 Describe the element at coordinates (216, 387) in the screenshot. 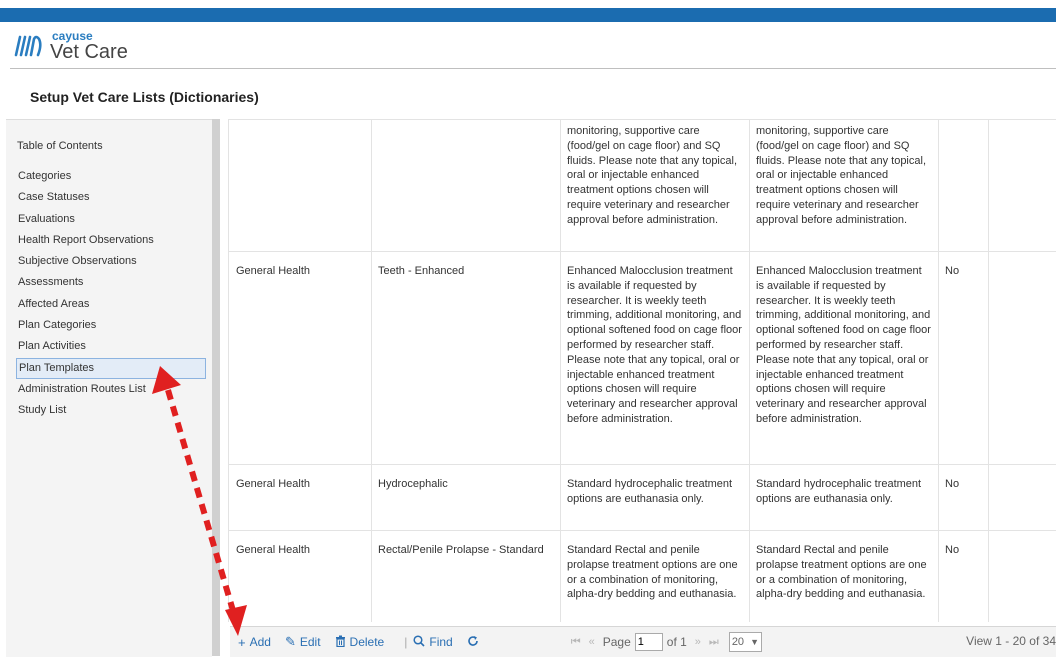

I see `pane-splitter` at that location.